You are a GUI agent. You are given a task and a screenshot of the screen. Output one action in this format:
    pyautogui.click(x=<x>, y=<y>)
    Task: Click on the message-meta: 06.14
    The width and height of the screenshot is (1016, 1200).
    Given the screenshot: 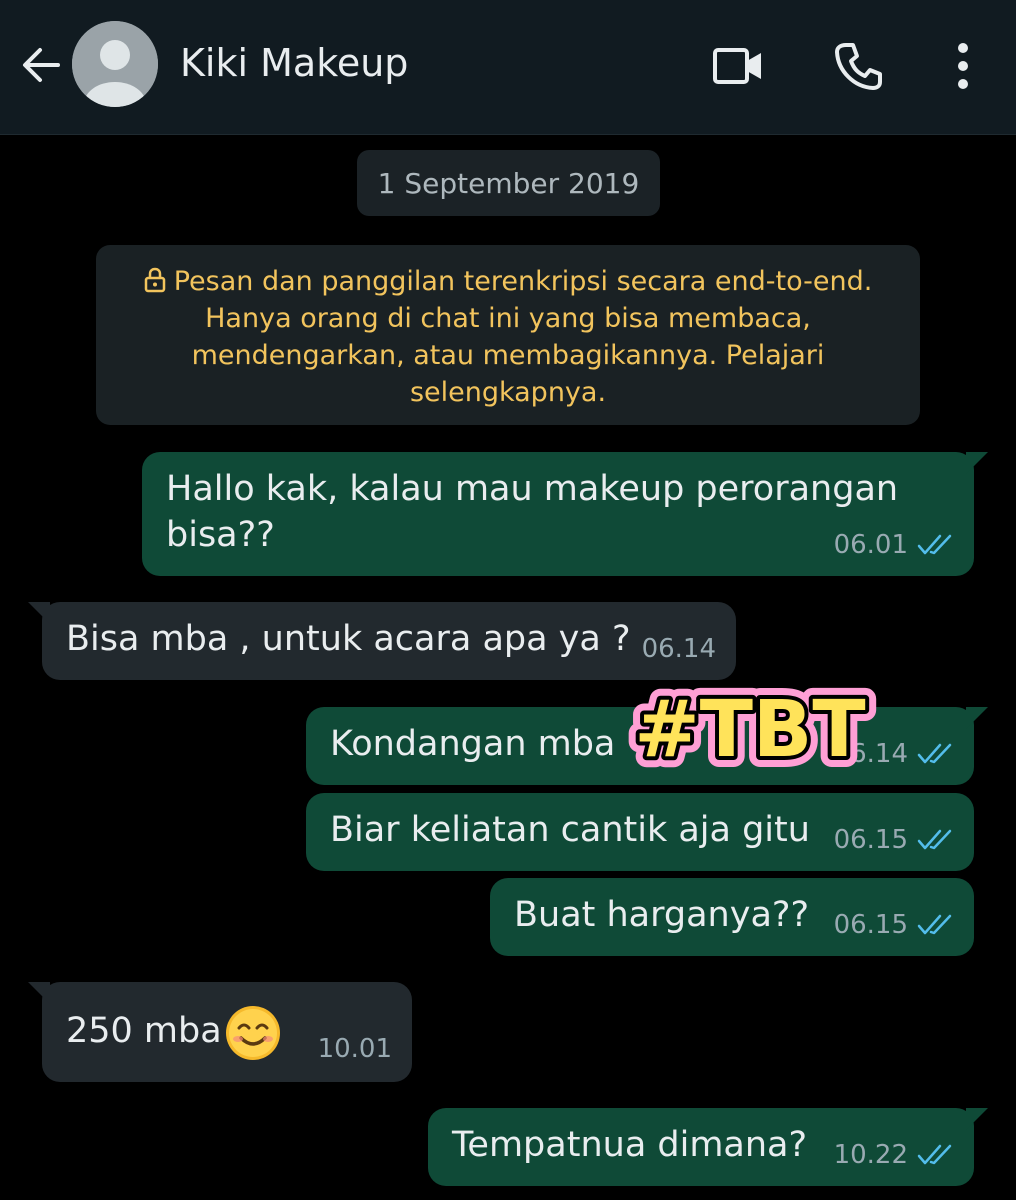 What is the action you would take?
    pyautogui.click(x=679, y=649)
    